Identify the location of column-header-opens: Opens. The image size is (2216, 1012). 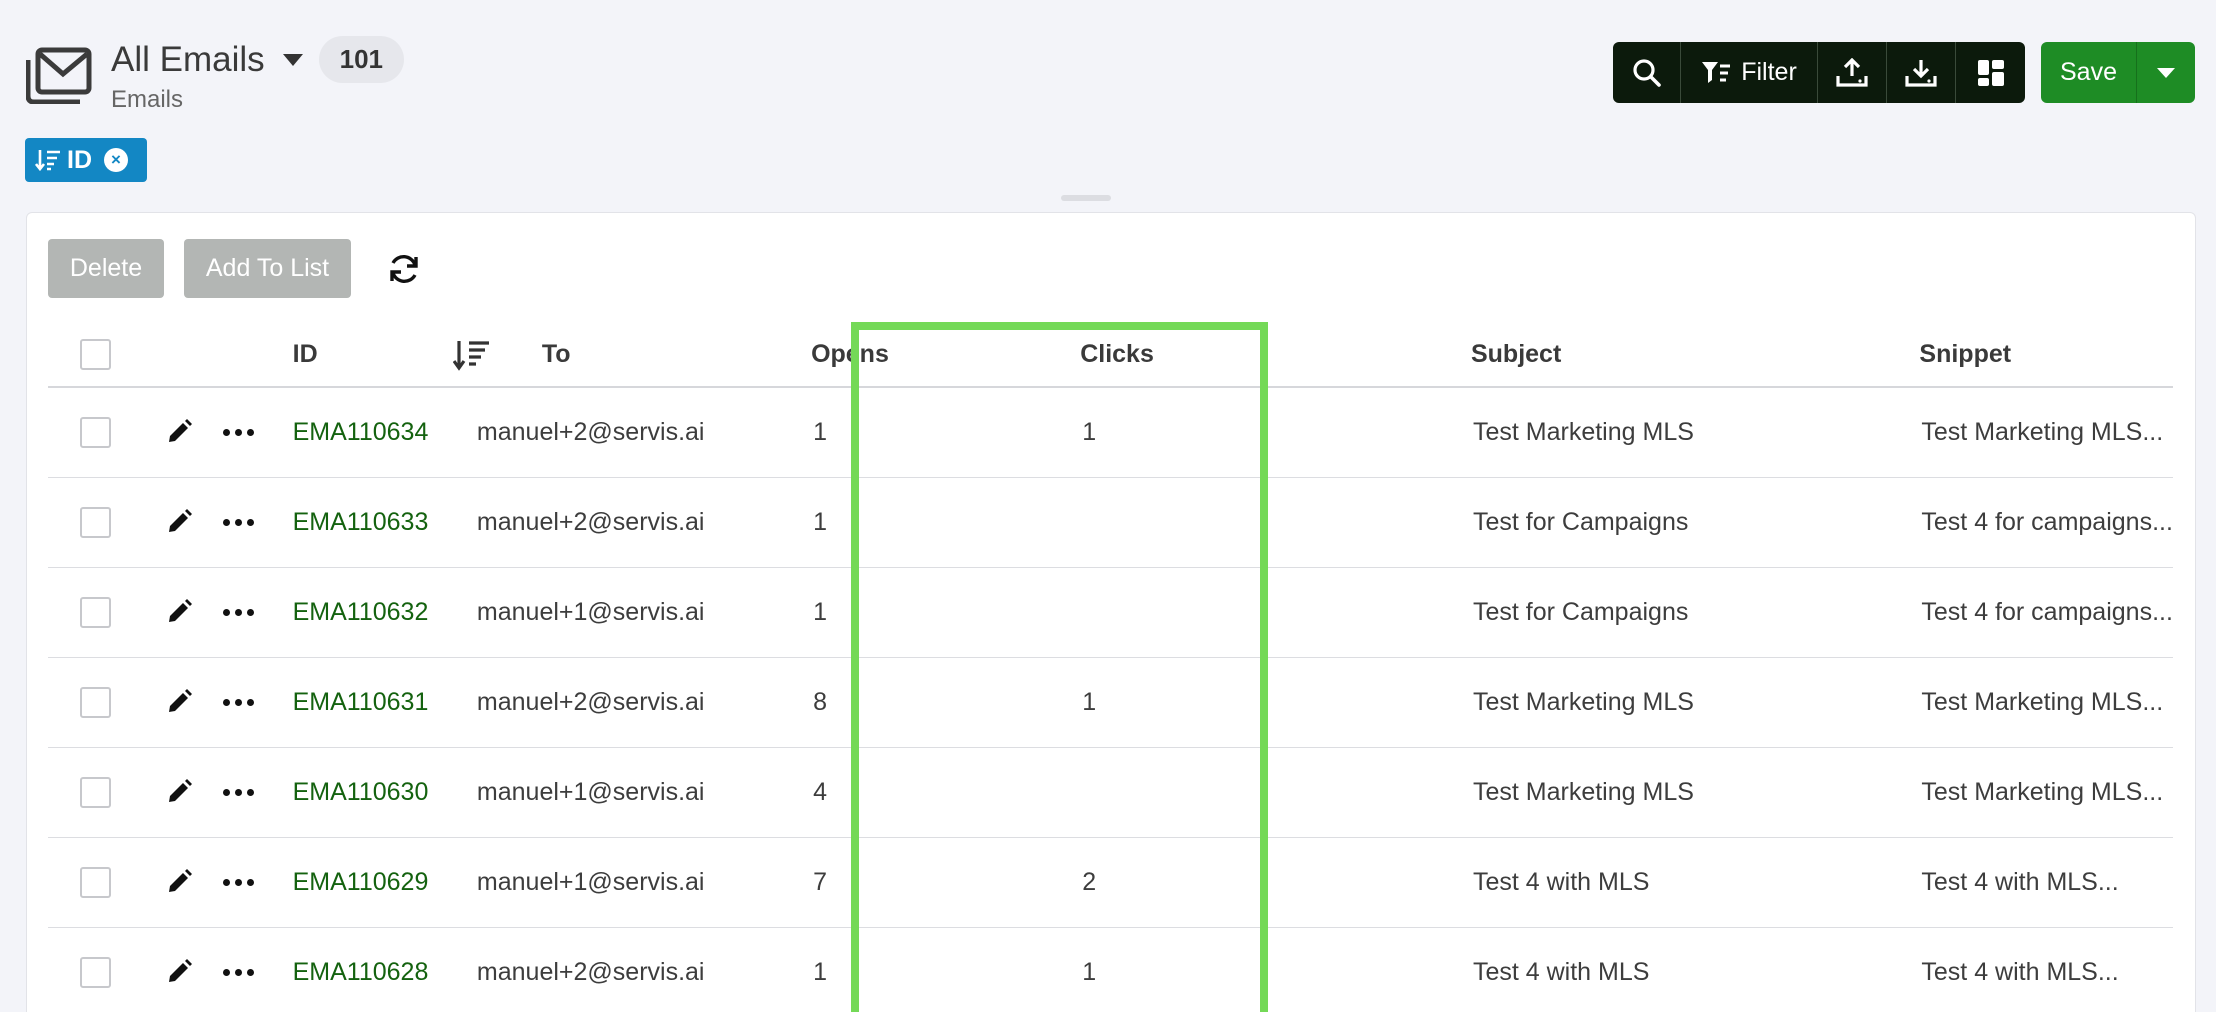
(907, 355).